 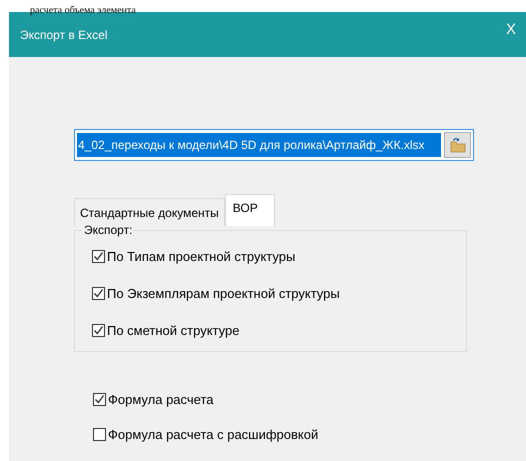 What do you see at coordinates (201, 256) in the screenshot?
I see `checkbox-label: По Типам проектной структуры` at bounding box center [201, 256].